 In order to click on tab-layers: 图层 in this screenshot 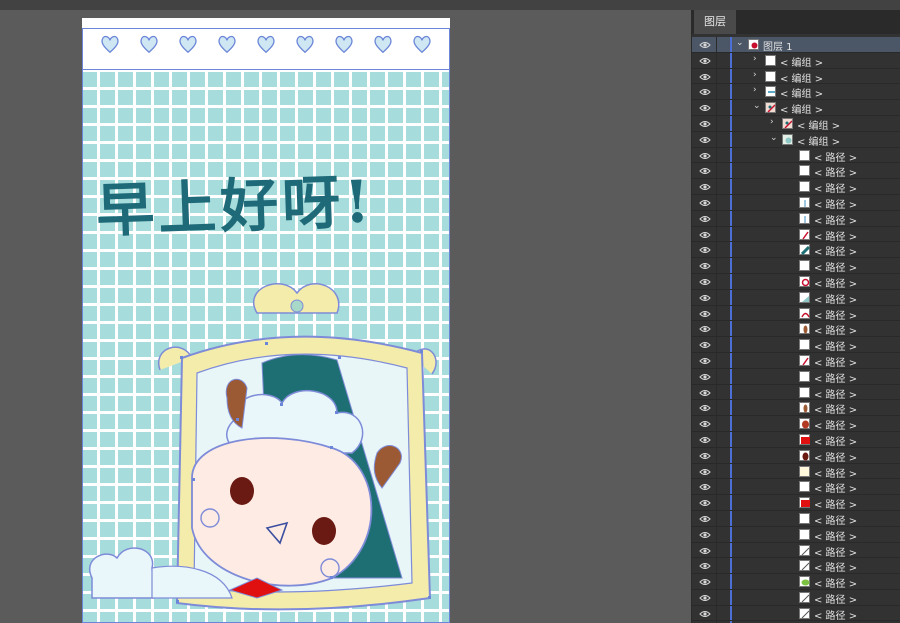, I will do `click(715, 22)`.